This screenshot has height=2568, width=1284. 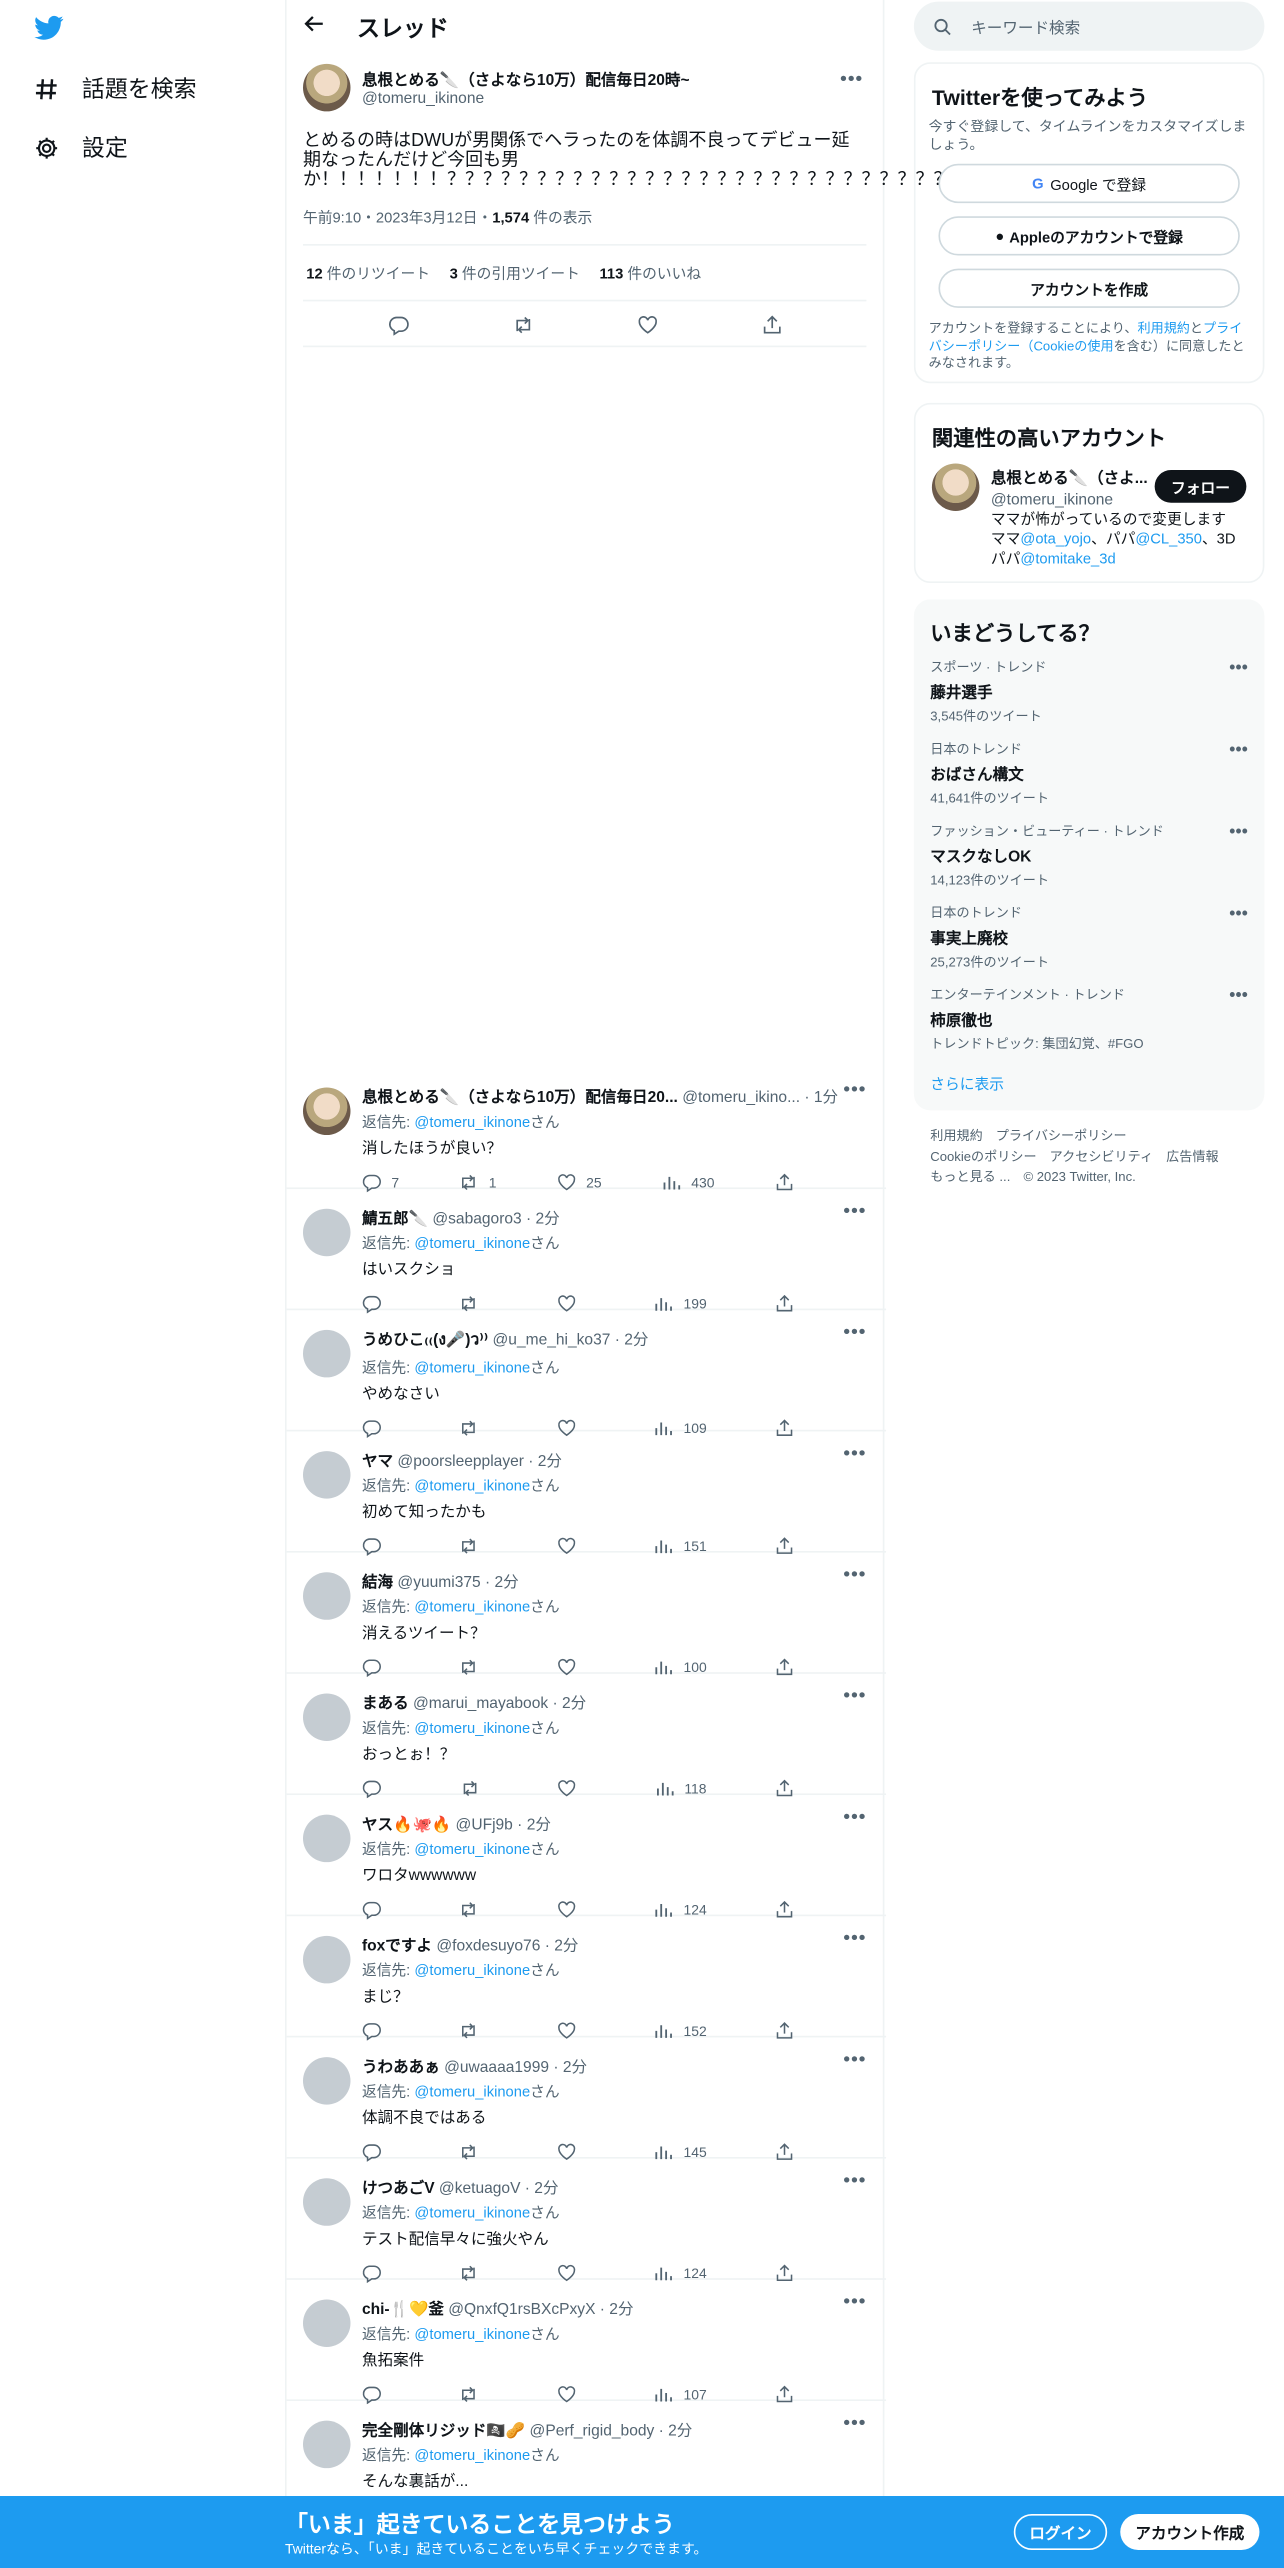 I want to click on reply-author-handle: @foxdesuyo76, so click(x=488, y=1947).